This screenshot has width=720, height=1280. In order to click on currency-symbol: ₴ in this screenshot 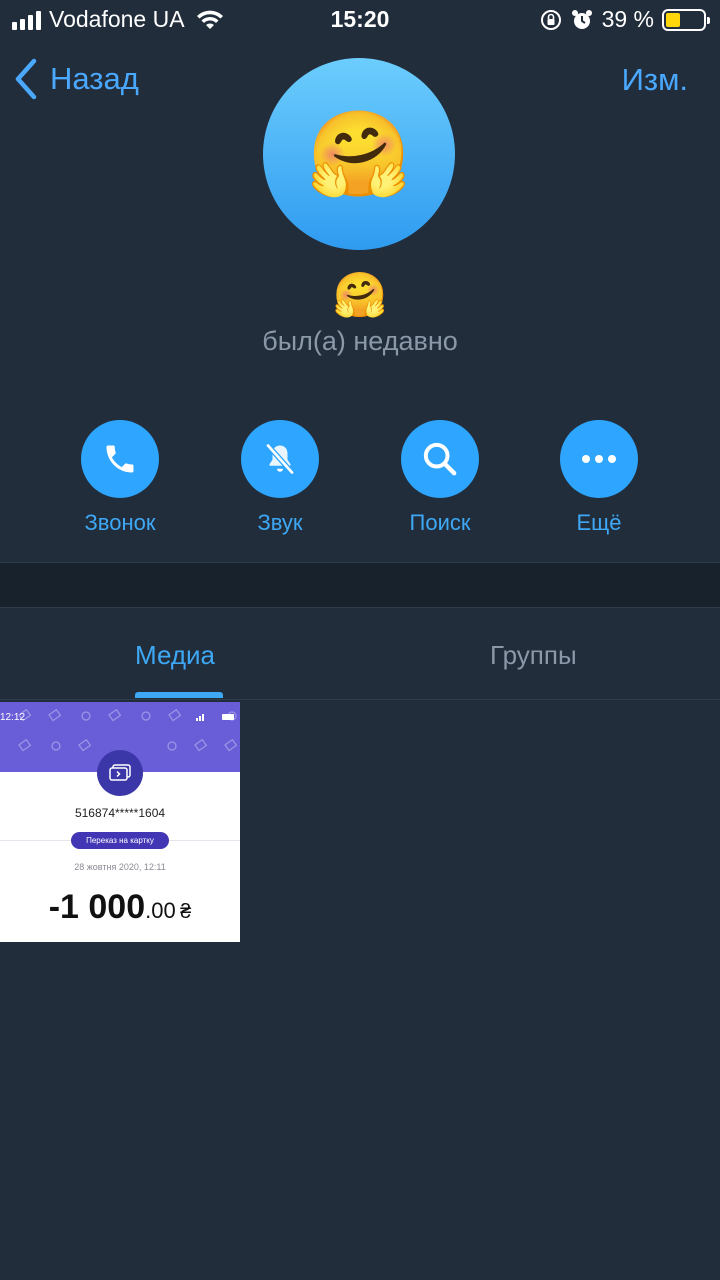, I will do `click(186, 912)`.